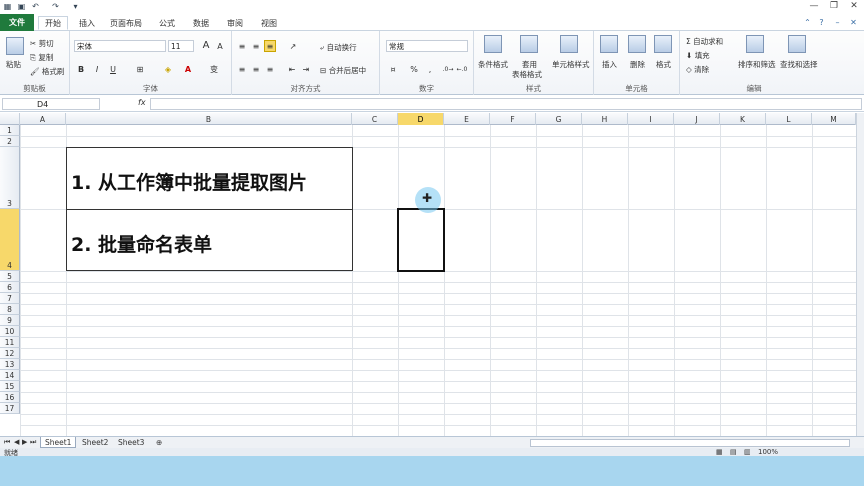  Describe the element at coordinates (235, 23) in the screenshot. I see `tab-review: 审阅` at that location.